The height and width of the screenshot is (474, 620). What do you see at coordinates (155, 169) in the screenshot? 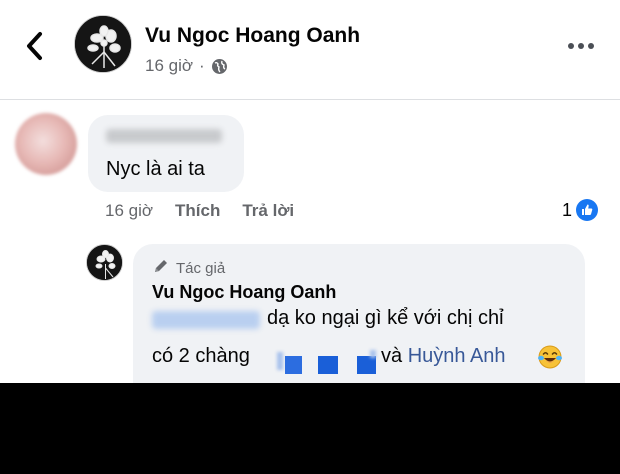
I see `comment-text: Nyc là ai ta` at bounding box center [155, 169].